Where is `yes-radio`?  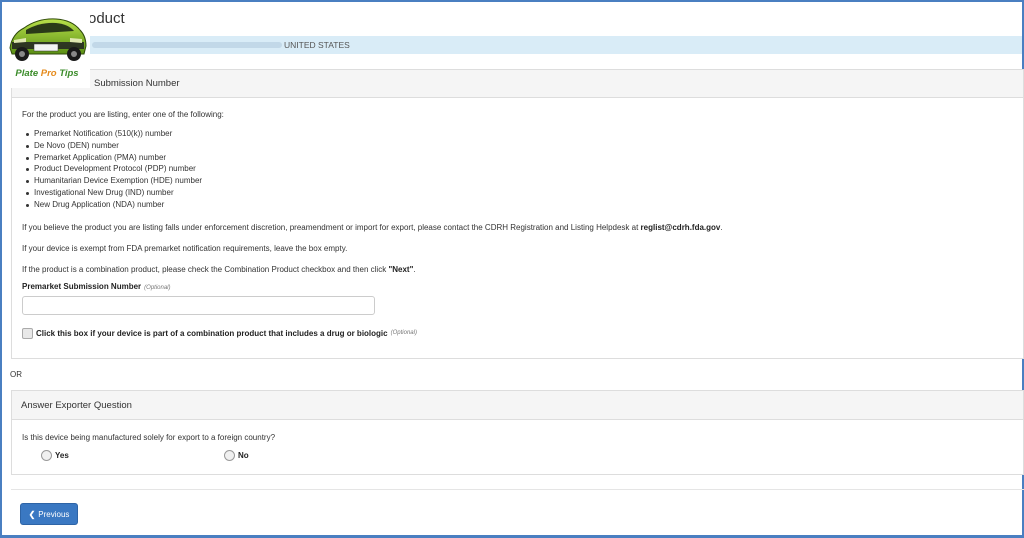 yes-radio is located at coordinates (46, 455).